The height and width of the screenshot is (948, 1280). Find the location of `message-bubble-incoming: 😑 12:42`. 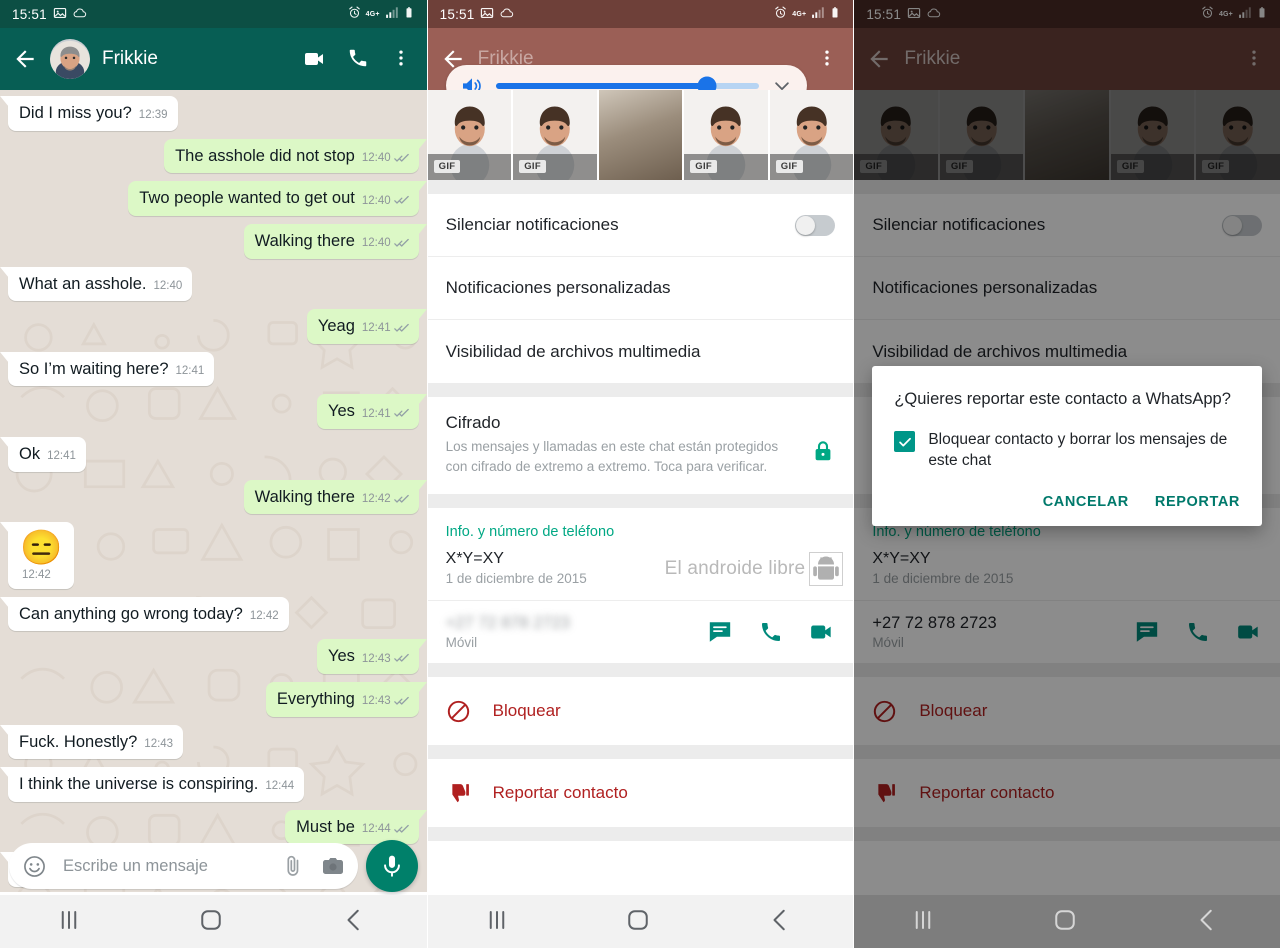

message-bubble-incoming: 😑 12:42 is located at coordinates (37, 555).